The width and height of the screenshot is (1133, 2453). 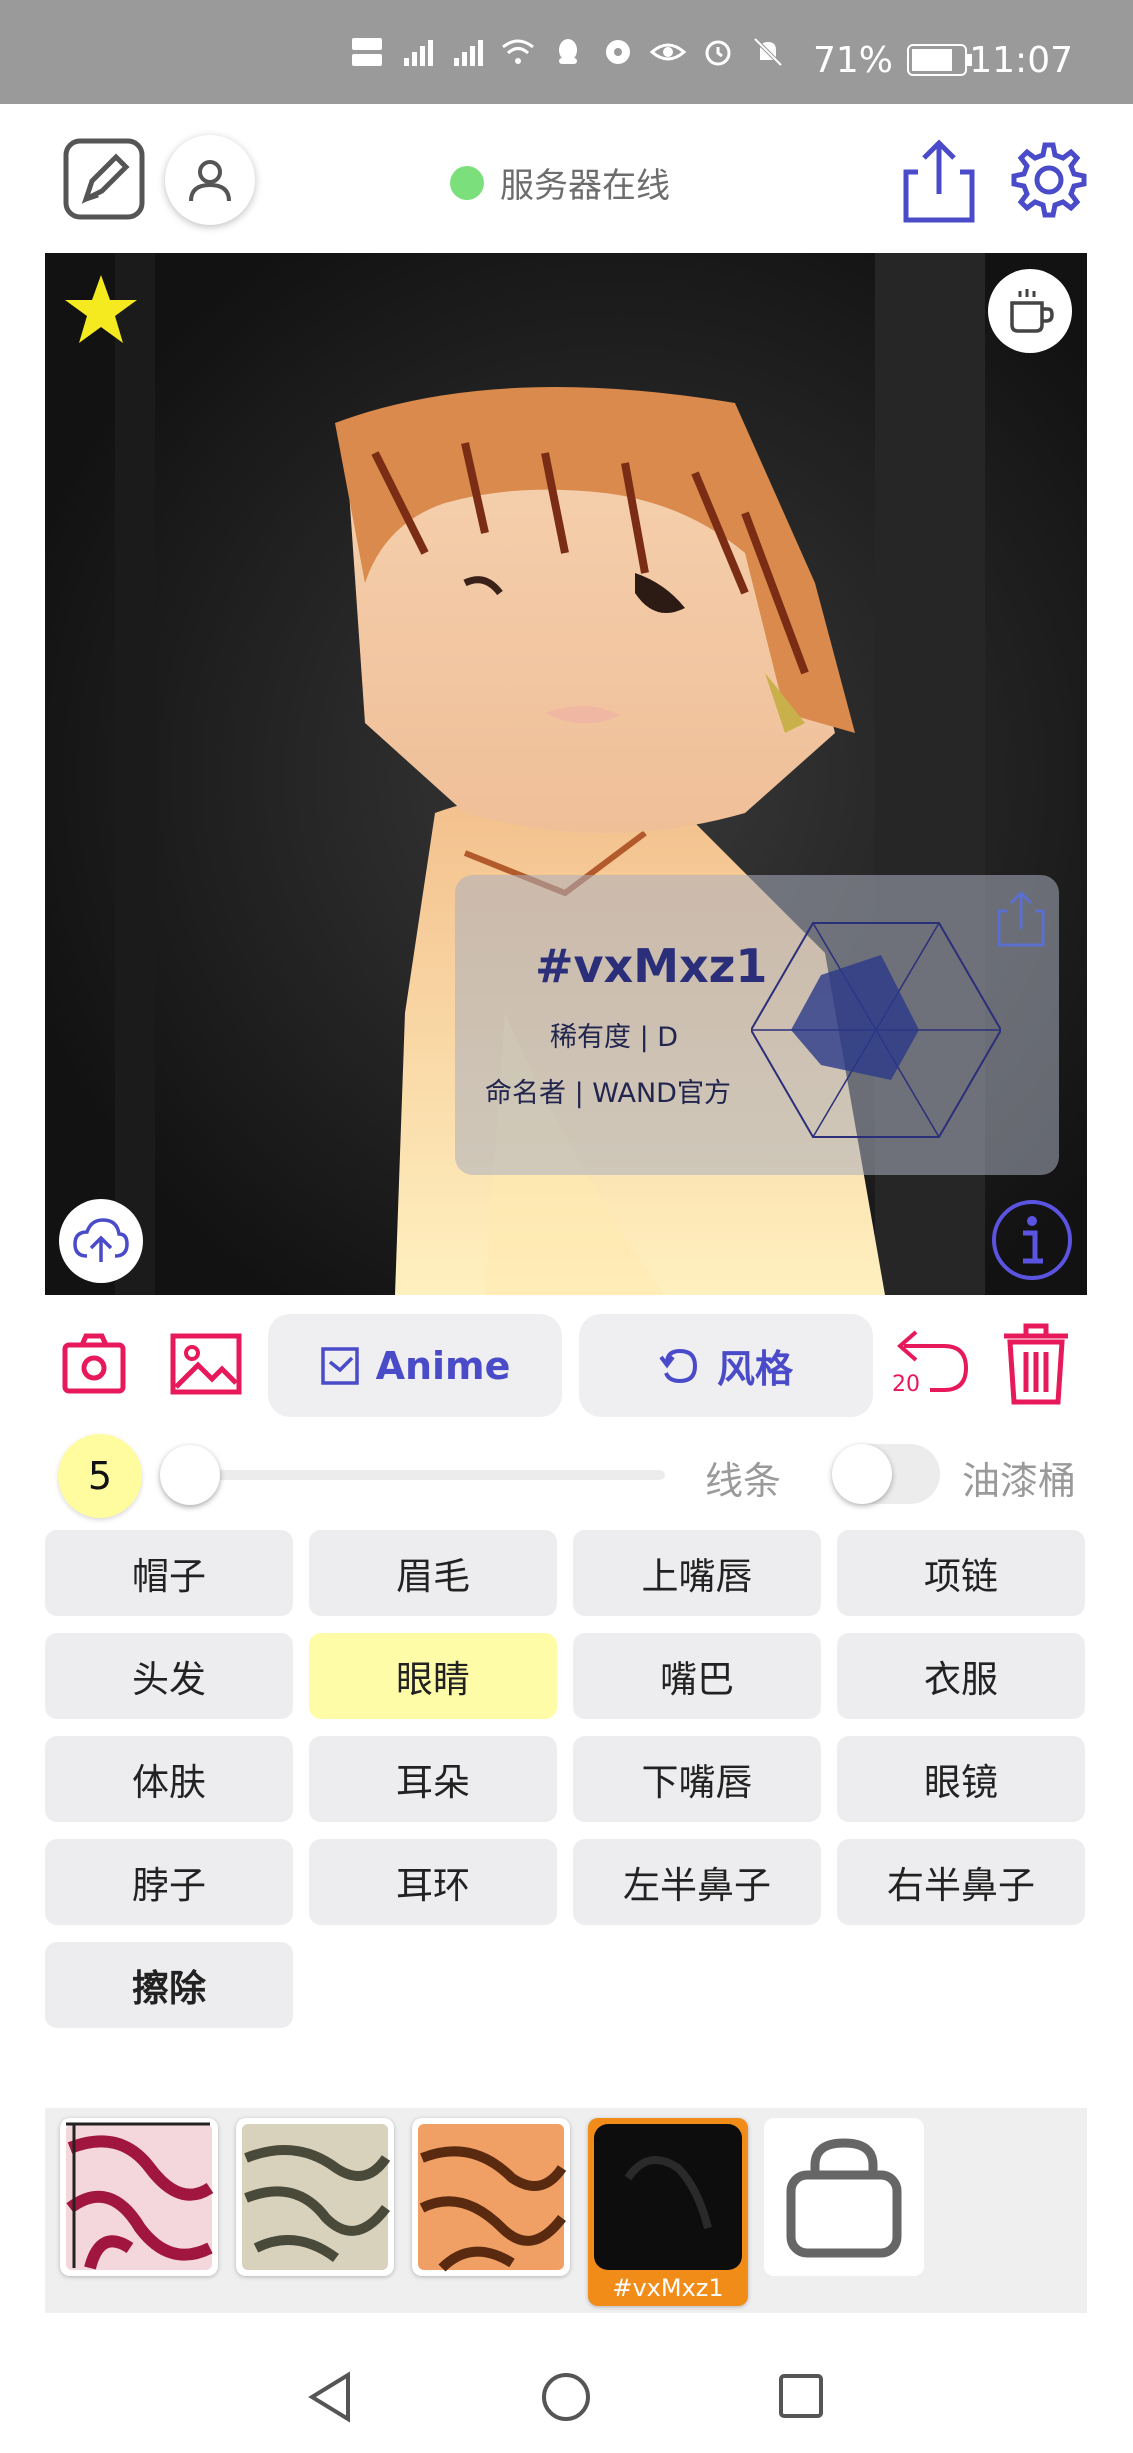 I want to click on part-chip-label: 眉毛, so click(x=433, y=1576).